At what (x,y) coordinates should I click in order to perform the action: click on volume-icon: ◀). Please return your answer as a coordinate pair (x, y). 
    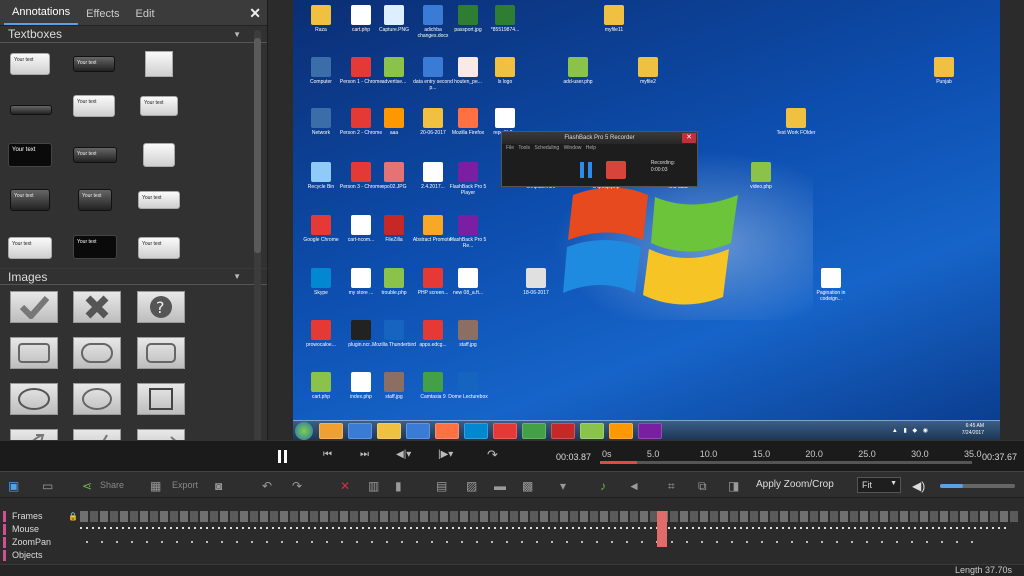
    Looking at the image, I should click on (918, 486).